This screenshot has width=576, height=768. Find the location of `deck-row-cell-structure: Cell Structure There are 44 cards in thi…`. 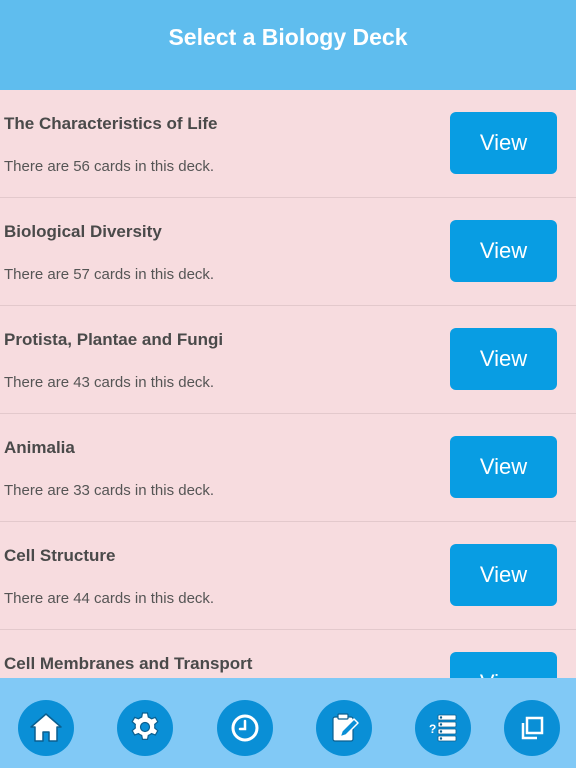

deck-row-cell-structure: Cell Structure There are 44 cards in thi… is located at coordinates (288, 576).